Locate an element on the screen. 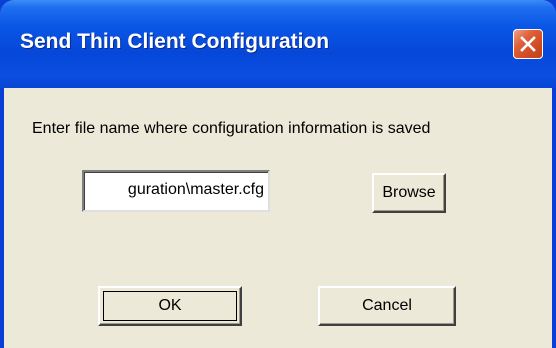  file-name-input is located at coordinates (174, 190).